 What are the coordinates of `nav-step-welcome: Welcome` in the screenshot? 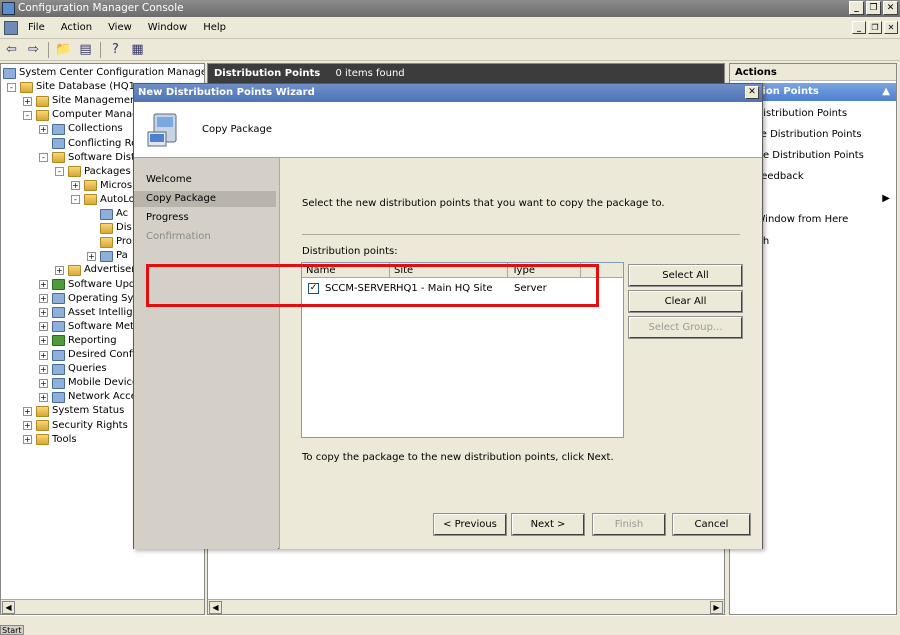 It's located at (205, 180).